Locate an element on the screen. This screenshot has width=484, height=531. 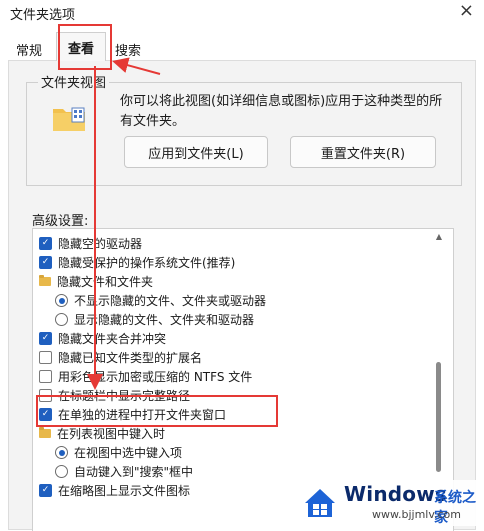
setting-row: 不显示隐藏的文件、文件夹或驱动器 is located at coordinates (160, 300).